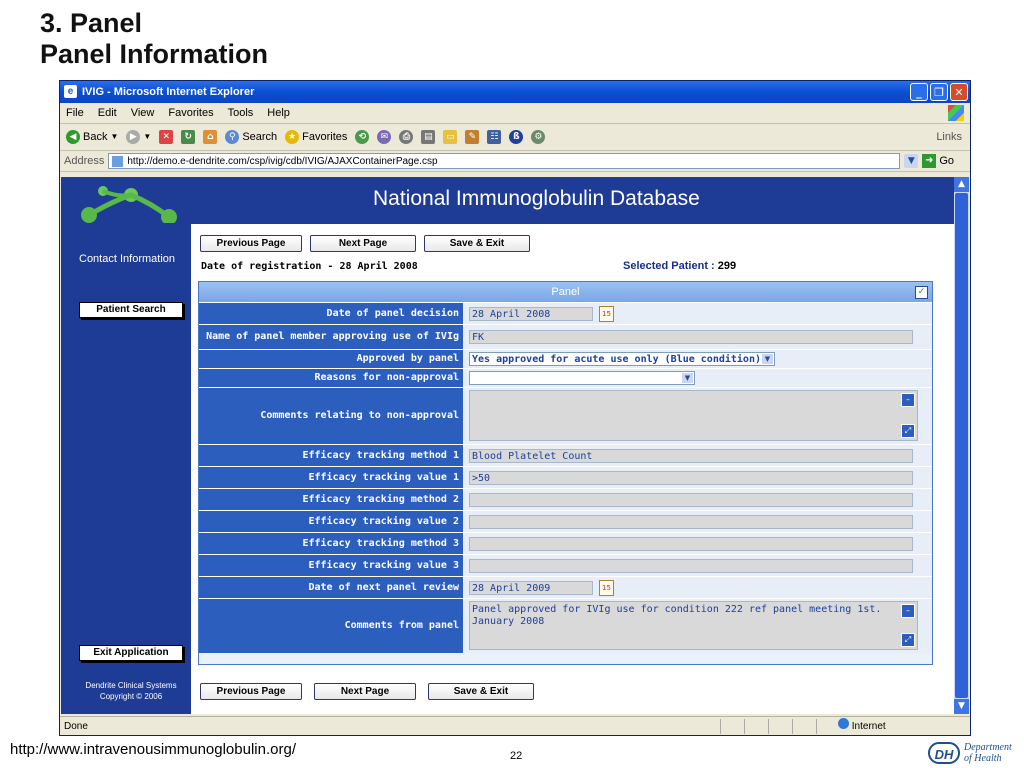 The height and width of the screenshot is (768, 1024). What do you see at coordinates (691, 543) in the screenshot?
I see `eff-method-3-field` at bounding box center [691, 543].